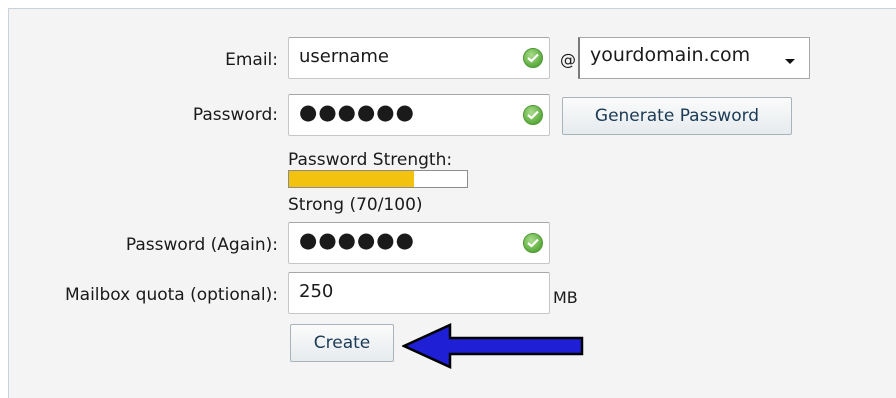 The width and height of the screenshot is (896, 398). What do you see at coordinates (419, 293) in the screenshot?
I see `quota-field: 250` at bounding box center [419, 293].